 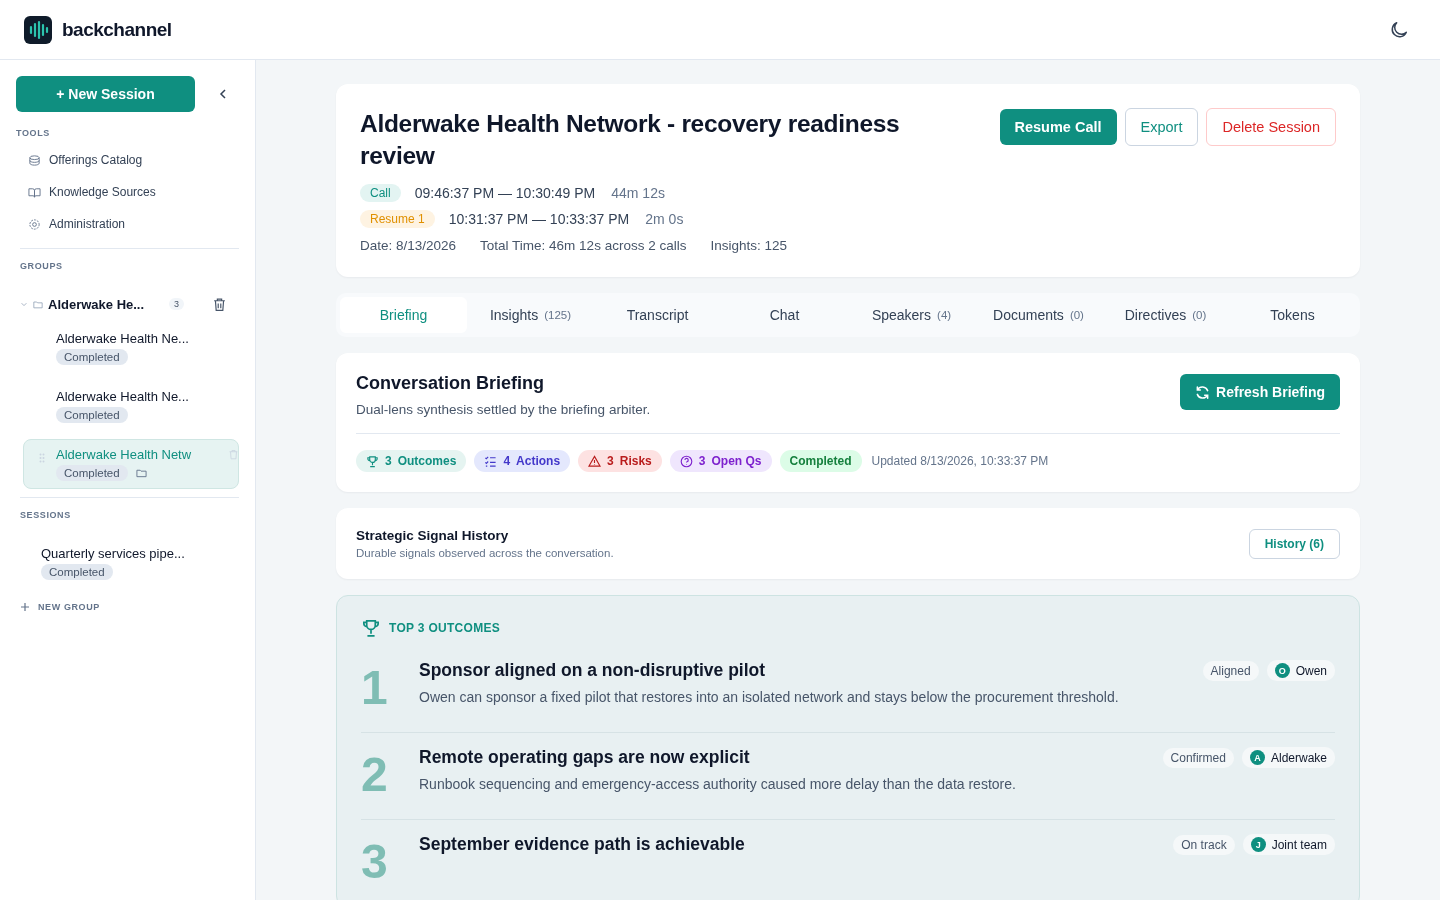 What do you see at coordinates (25, 607) in the screenshot?
I see `plus-icon` at bounding box center [25, 607].